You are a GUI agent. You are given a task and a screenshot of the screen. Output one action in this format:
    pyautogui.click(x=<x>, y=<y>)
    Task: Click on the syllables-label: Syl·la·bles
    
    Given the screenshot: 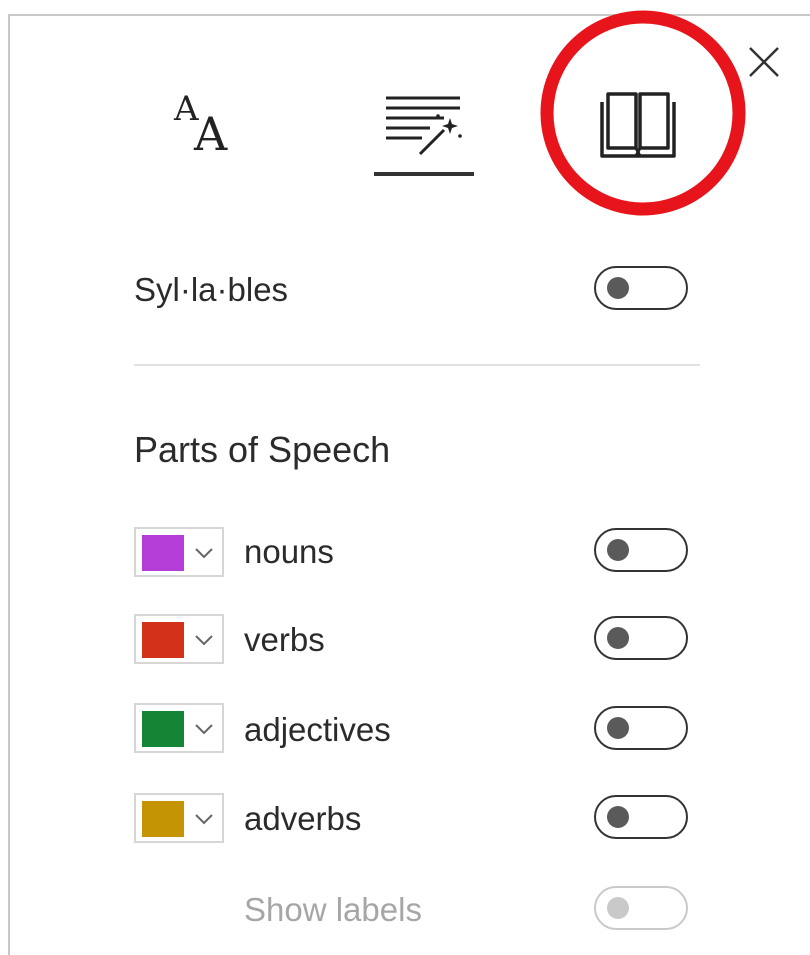 What is the action you would take?
    pyautogui.click(x=211, y=289)
    